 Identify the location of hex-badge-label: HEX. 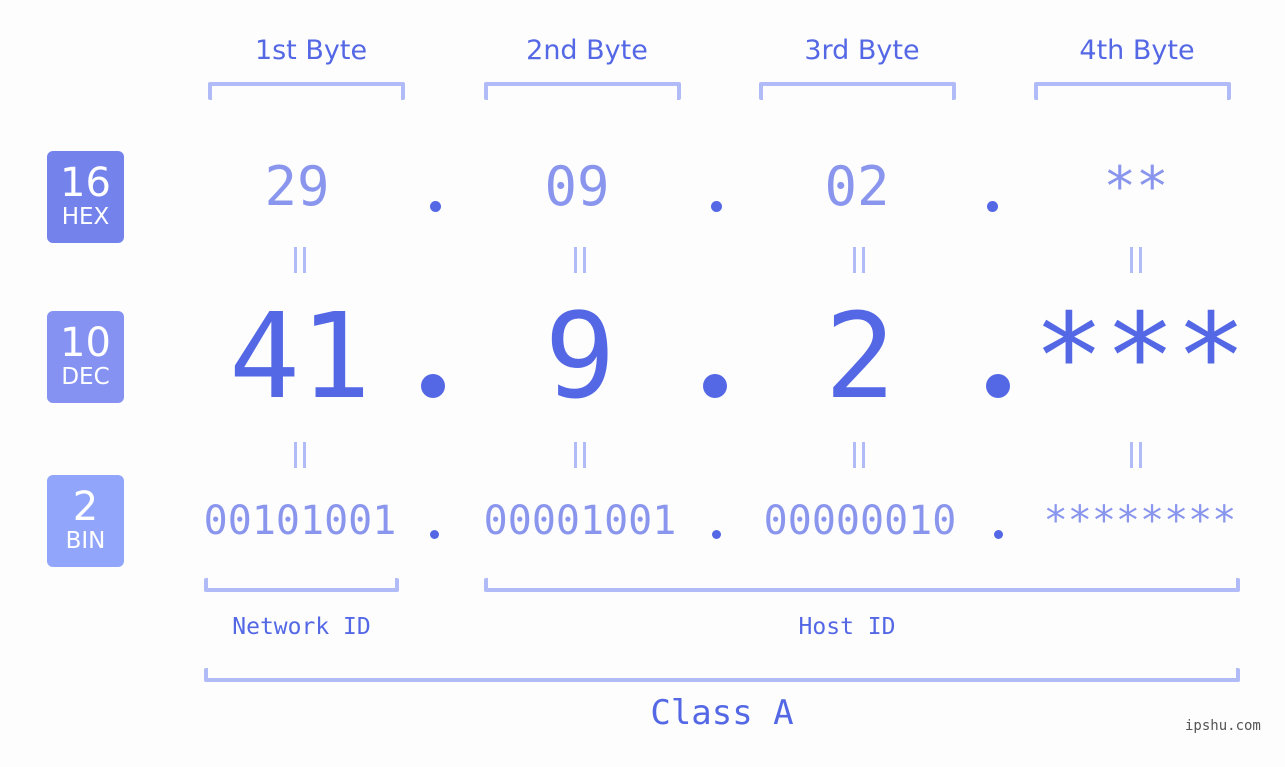
(85, 217).